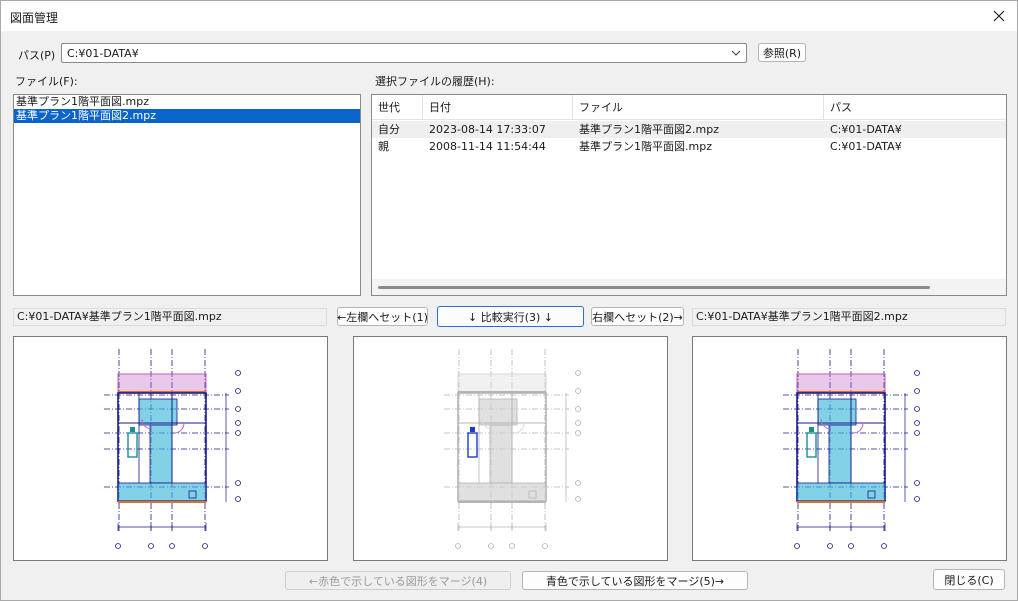 The width and height of the screenshot is (1018, 601). Describe the element at coordinates (37, 55) in the screenshot. I see `path-label: パス(P)` at that location.